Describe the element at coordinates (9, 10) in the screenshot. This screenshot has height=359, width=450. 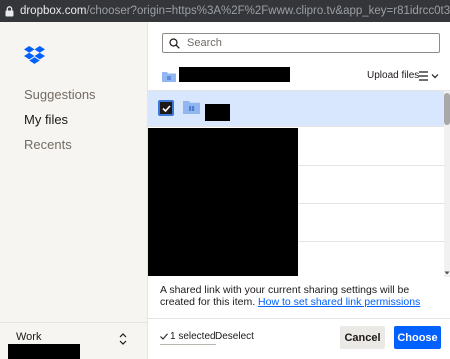
I see `lock-icon` at that location.